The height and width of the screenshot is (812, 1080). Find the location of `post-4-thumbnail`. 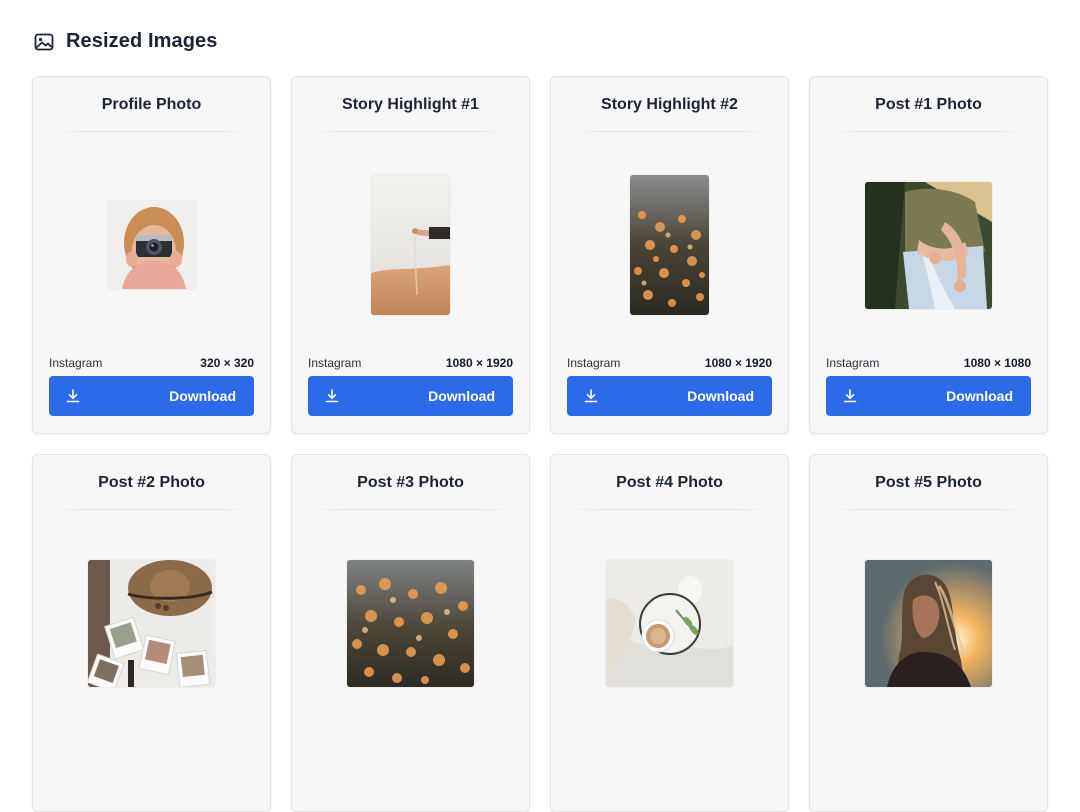

post-4-thumbnail is located at coordinates (669, 623).